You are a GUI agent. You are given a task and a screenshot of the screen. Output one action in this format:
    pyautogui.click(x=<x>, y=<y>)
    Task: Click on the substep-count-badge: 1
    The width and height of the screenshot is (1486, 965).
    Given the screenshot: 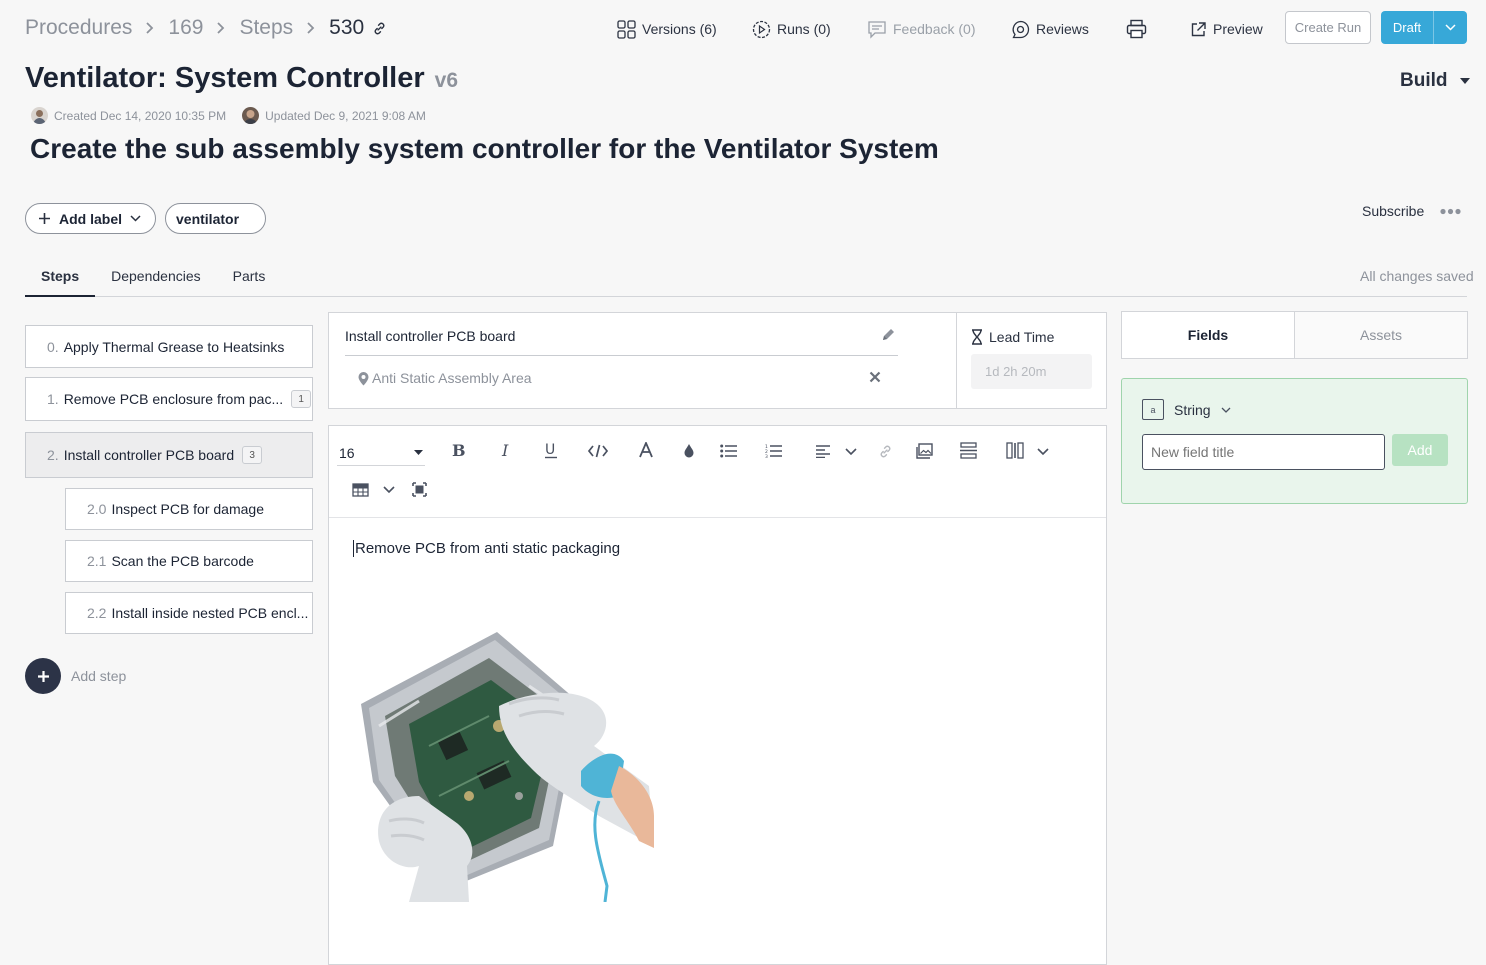 What is the action you would take?
    pyautogui.click(x=301, y=399)
    